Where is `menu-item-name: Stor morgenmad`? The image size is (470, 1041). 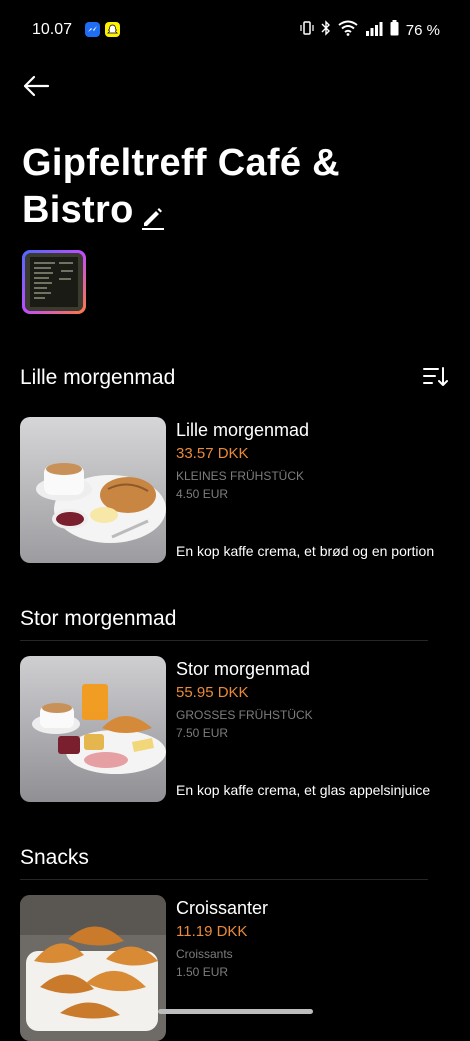
menu-item-name: Stor morgenmad is located at coordinates (243, 669).